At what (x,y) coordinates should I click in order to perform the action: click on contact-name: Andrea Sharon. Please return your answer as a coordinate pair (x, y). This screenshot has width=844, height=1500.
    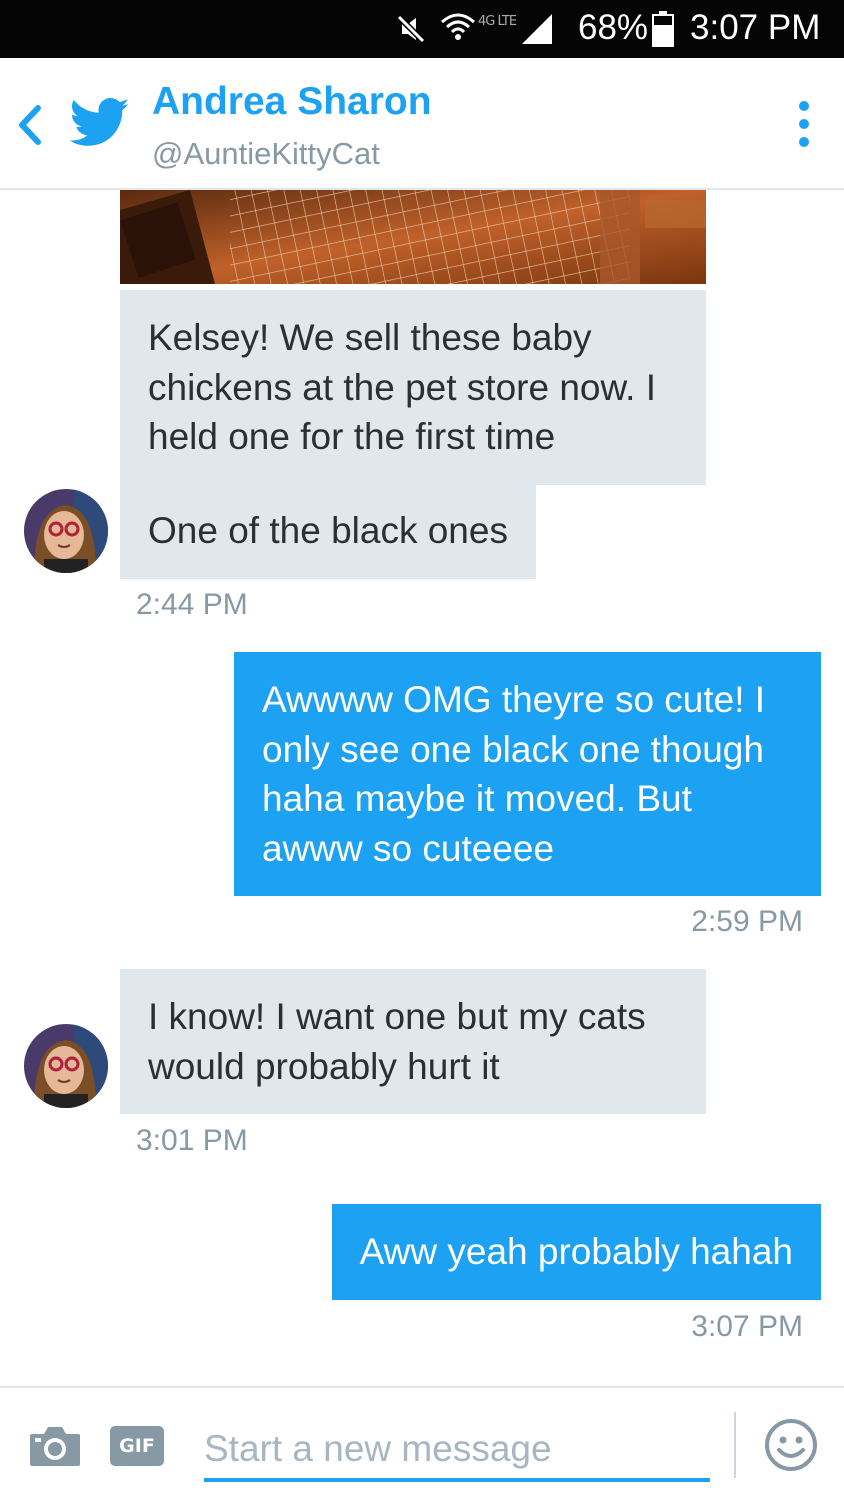
    Looking at the image, I should click on (292, 102).